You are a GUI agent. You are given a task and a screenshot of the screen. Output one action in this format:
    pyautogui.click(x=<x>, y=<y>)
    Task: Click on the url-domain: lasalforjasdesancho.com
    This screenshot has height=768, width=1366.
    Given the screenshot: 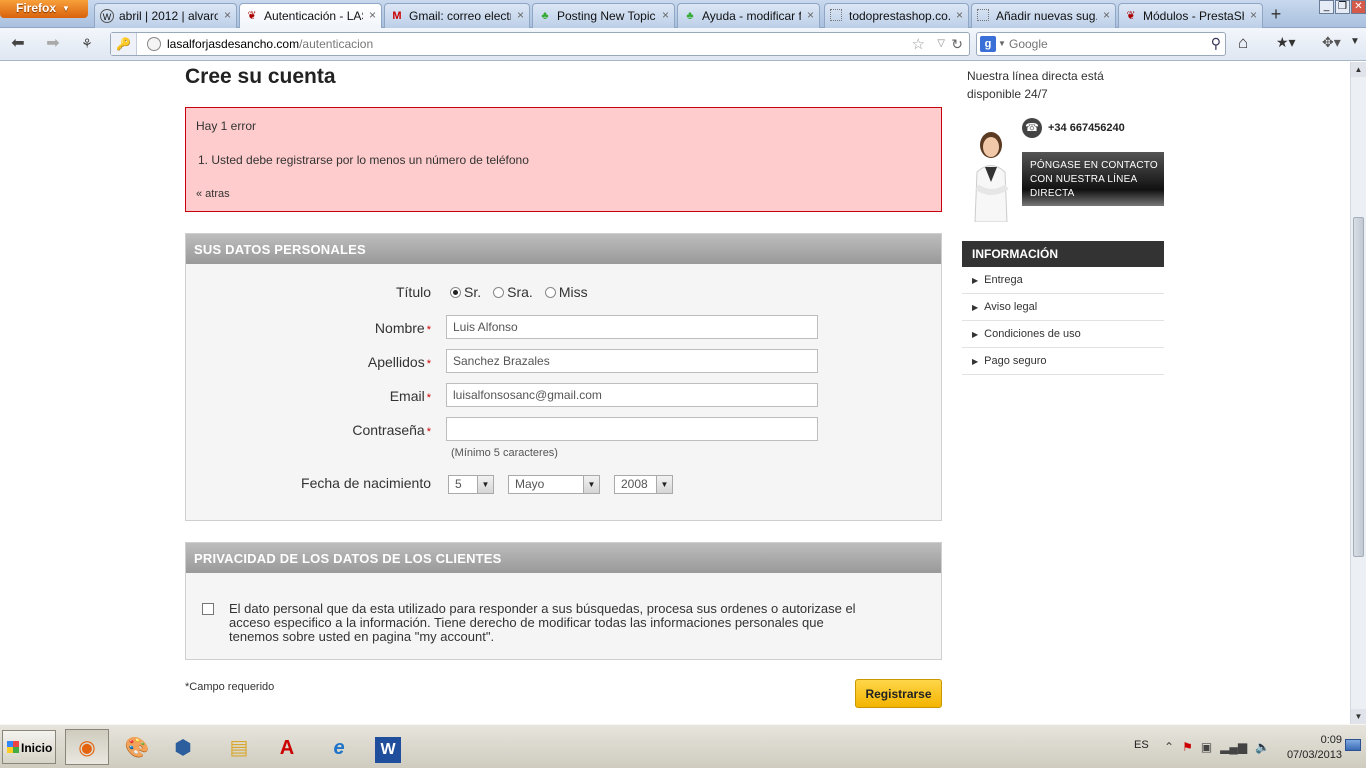 What is the action you would take?
    pyautogui.click(x=233, y=44)
    